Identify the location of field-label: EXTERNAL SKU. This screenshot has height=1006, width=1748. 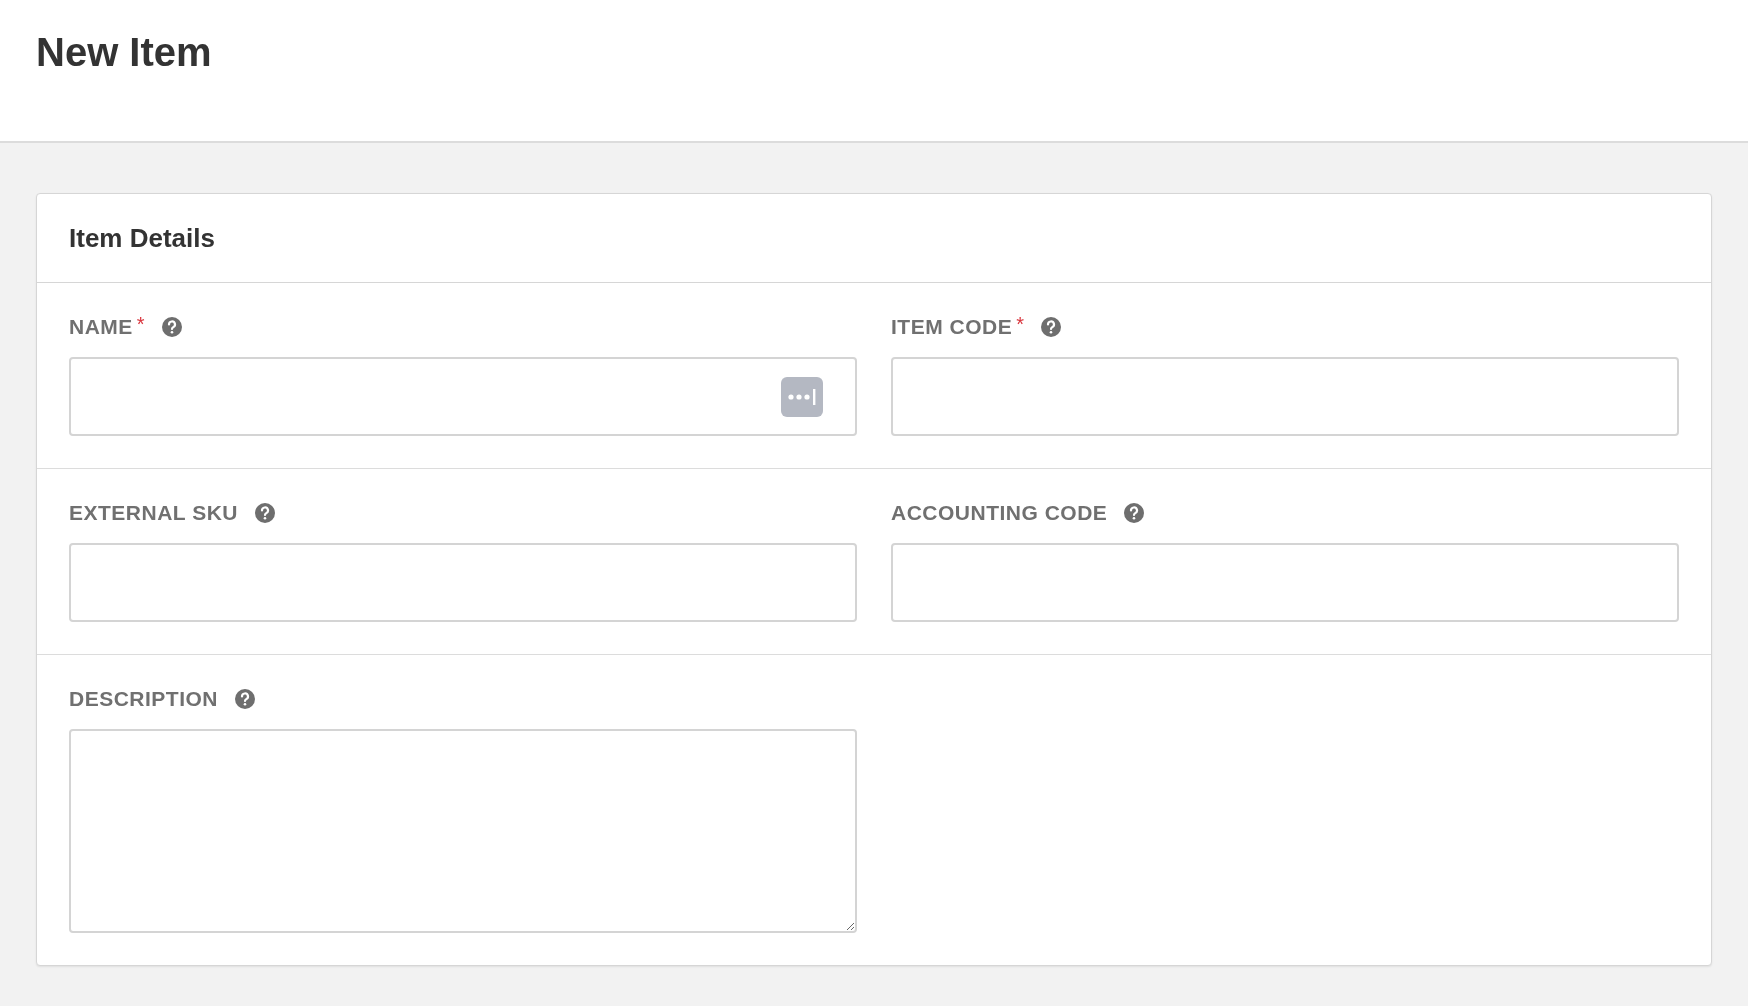
(153, 513).